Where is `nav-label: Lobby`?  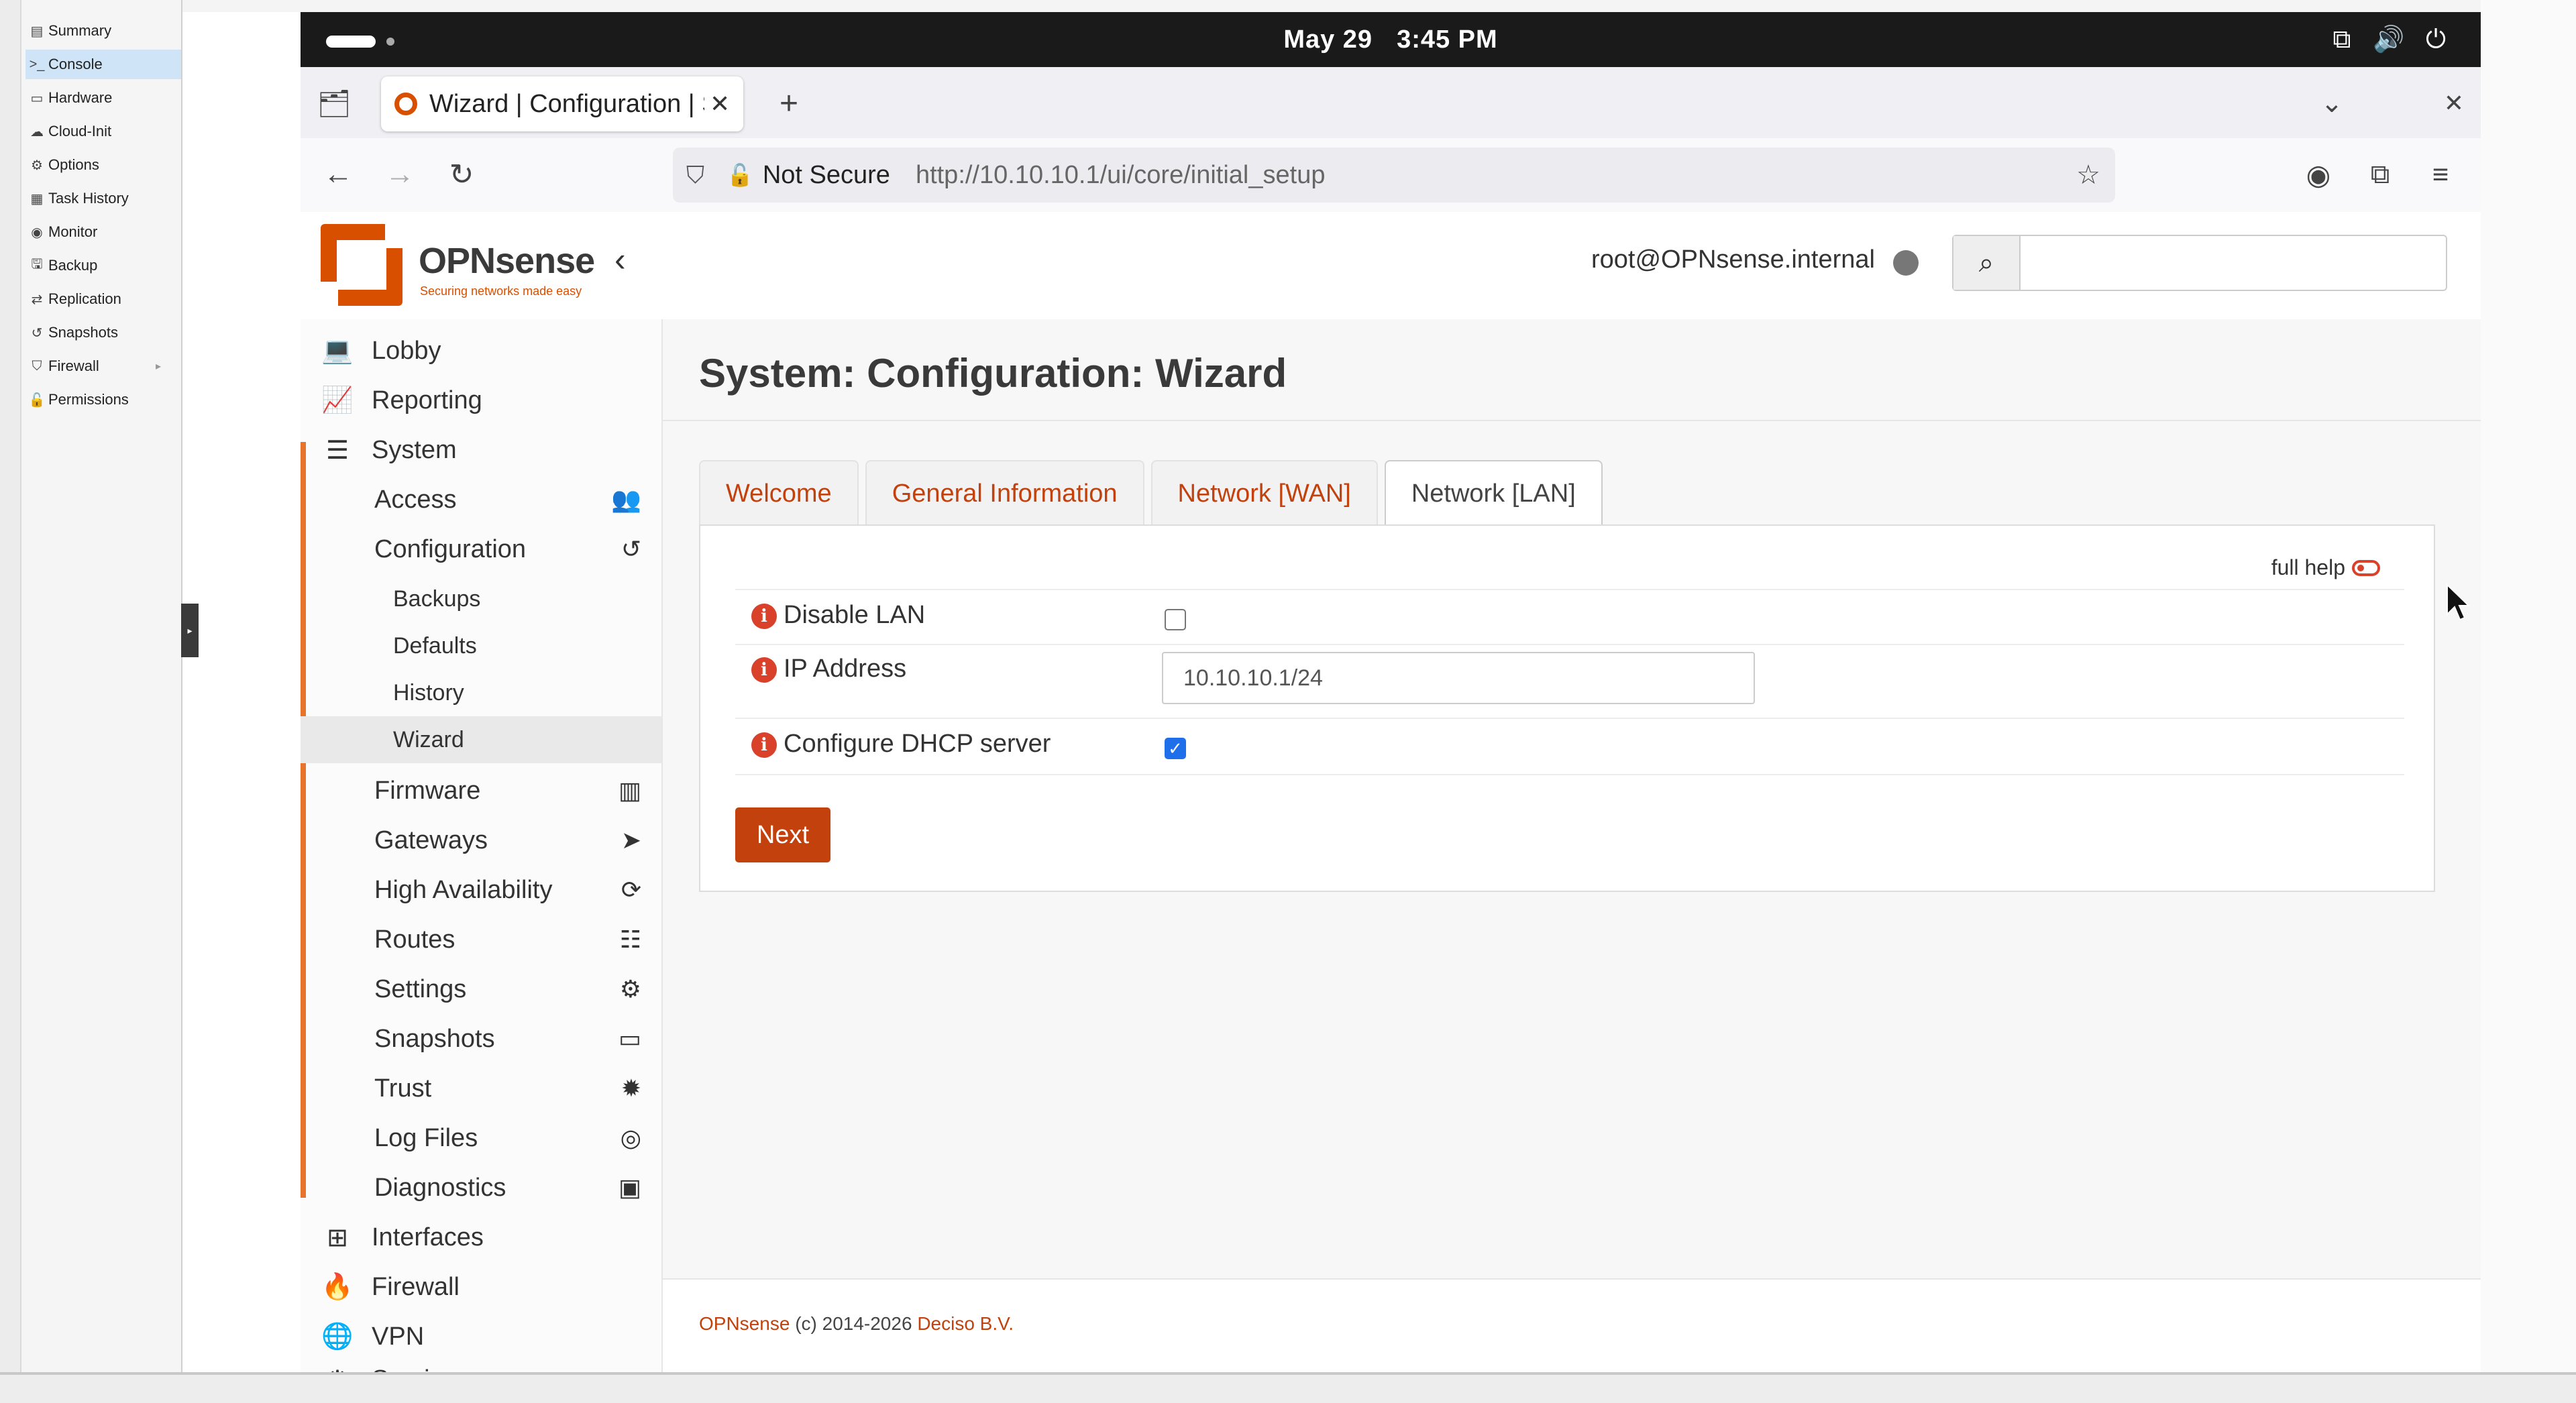
nav-label: Lobby is located at coordinates (406, 351).